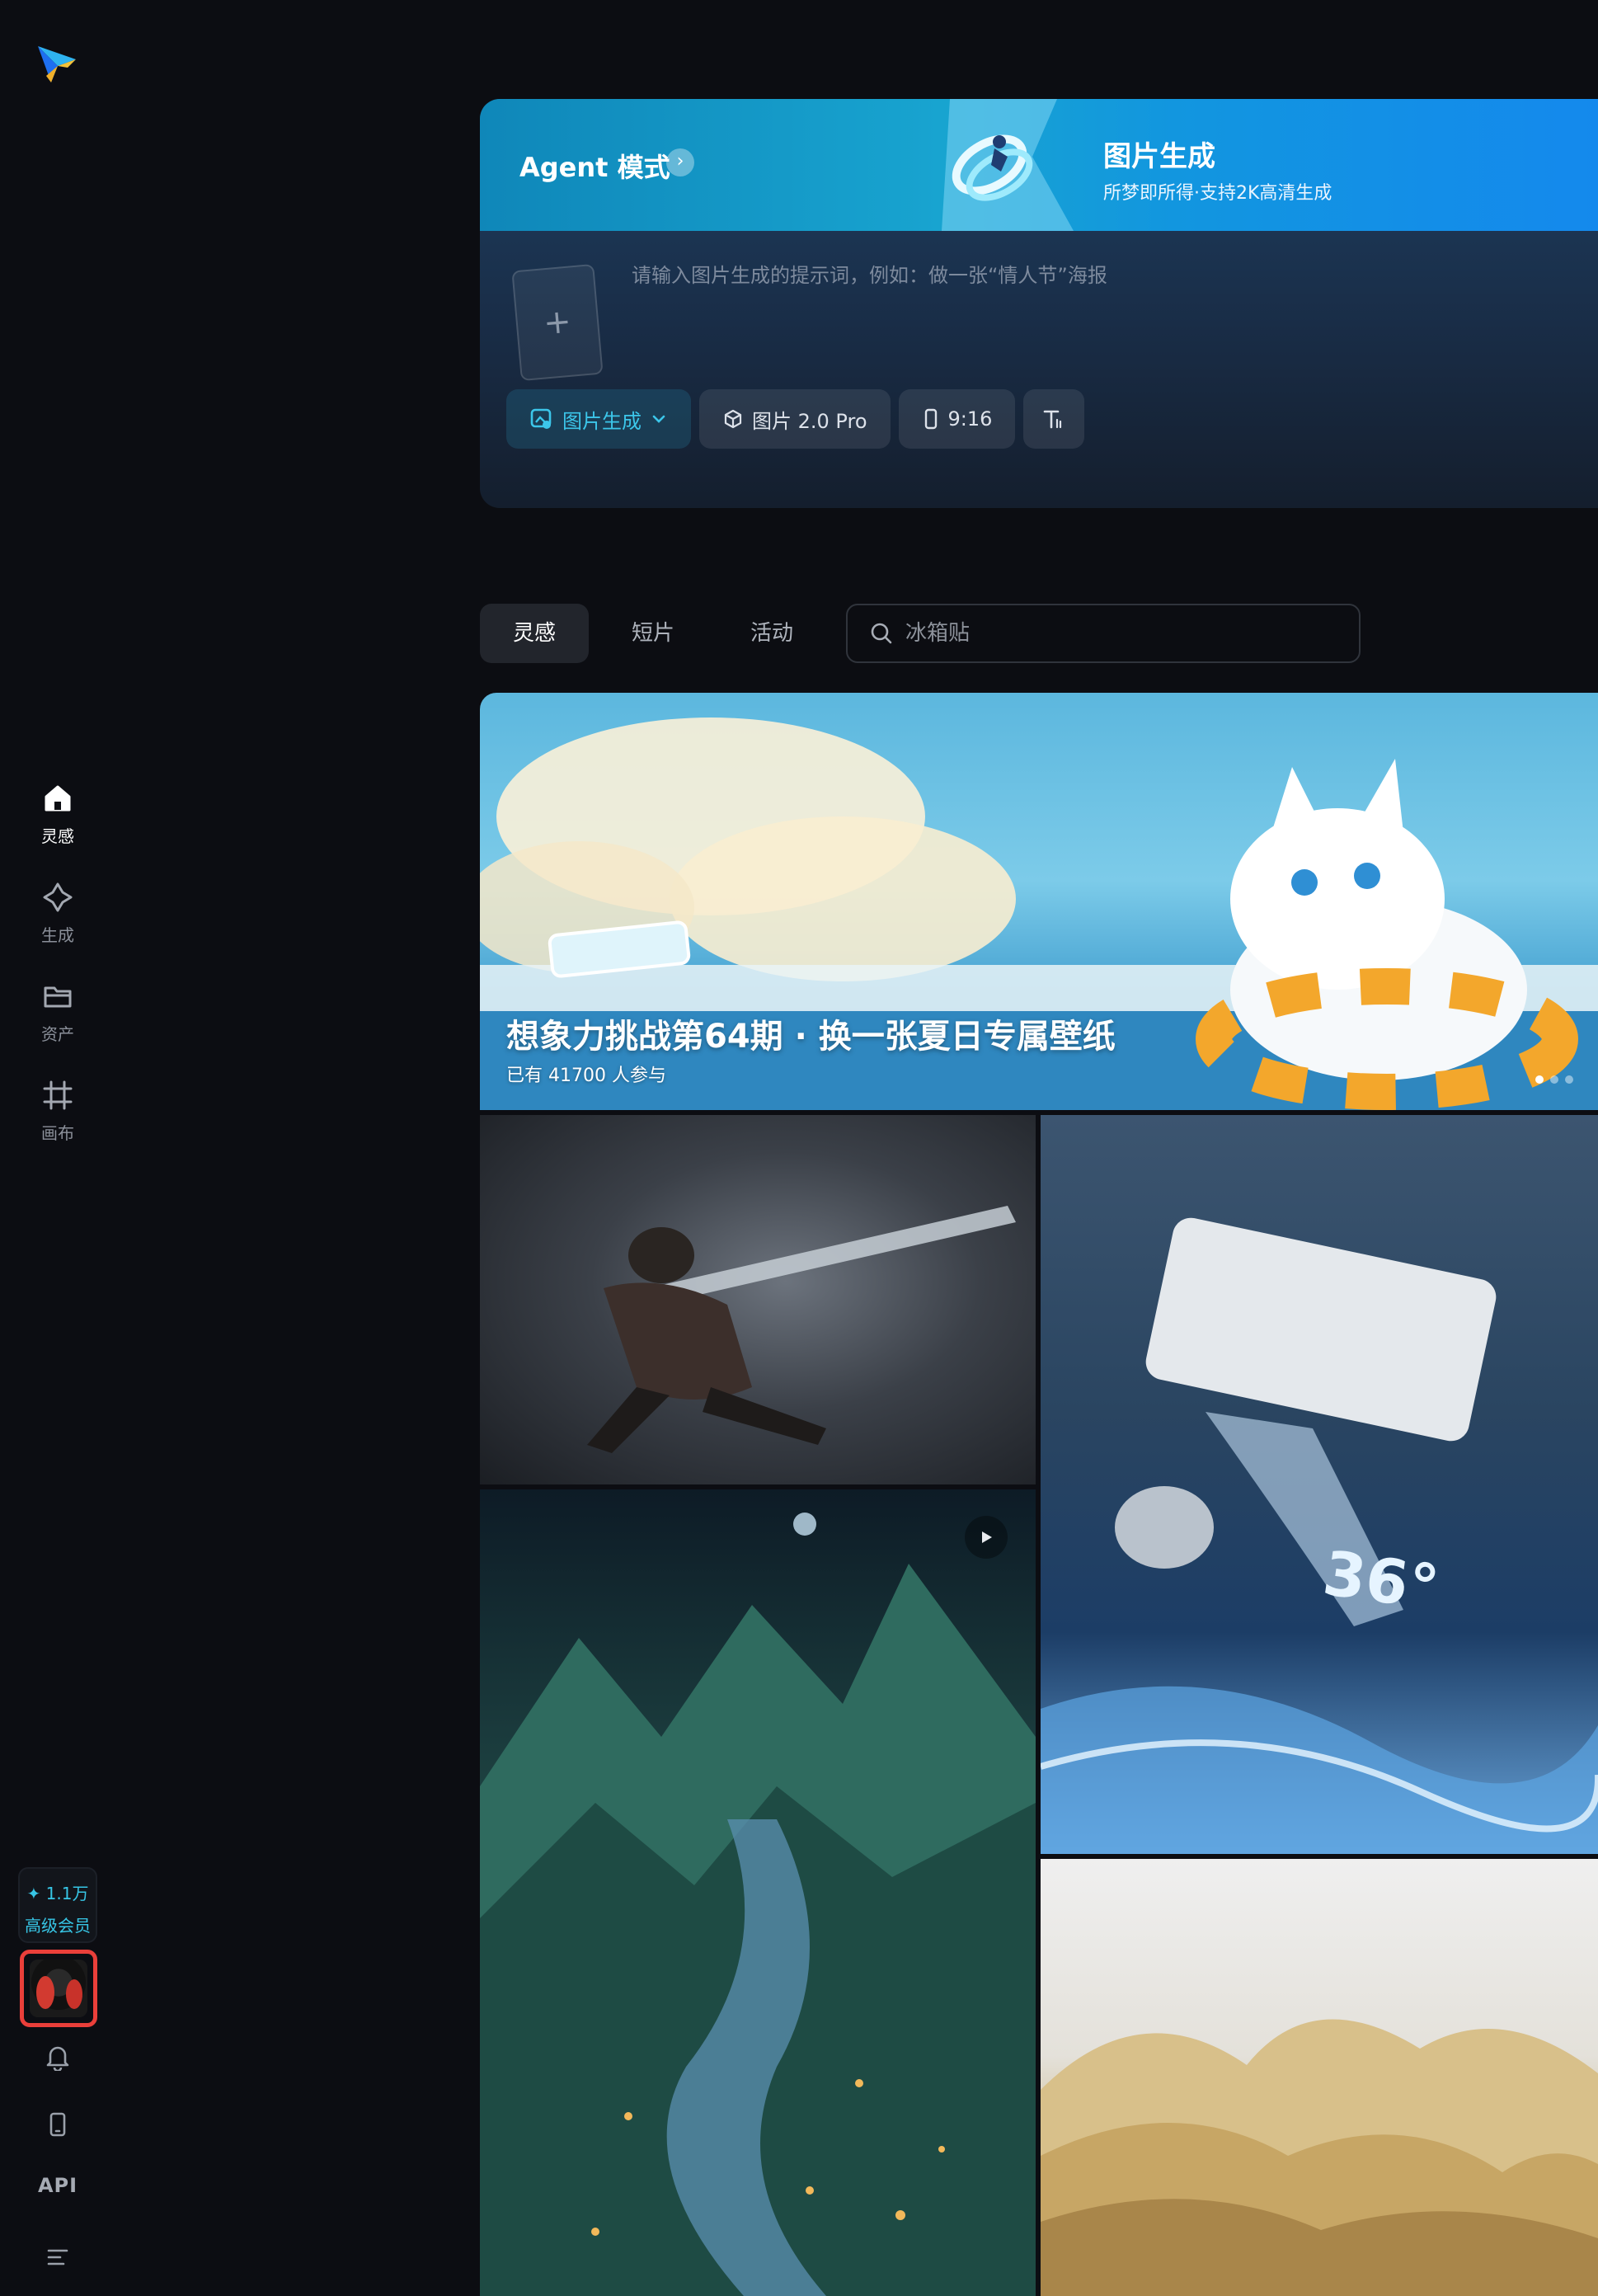 Image resolution: width=1598 pixels, height=2296 pixels. I want to click on sidebar-item-assets: 资产, so click(58, 1021).